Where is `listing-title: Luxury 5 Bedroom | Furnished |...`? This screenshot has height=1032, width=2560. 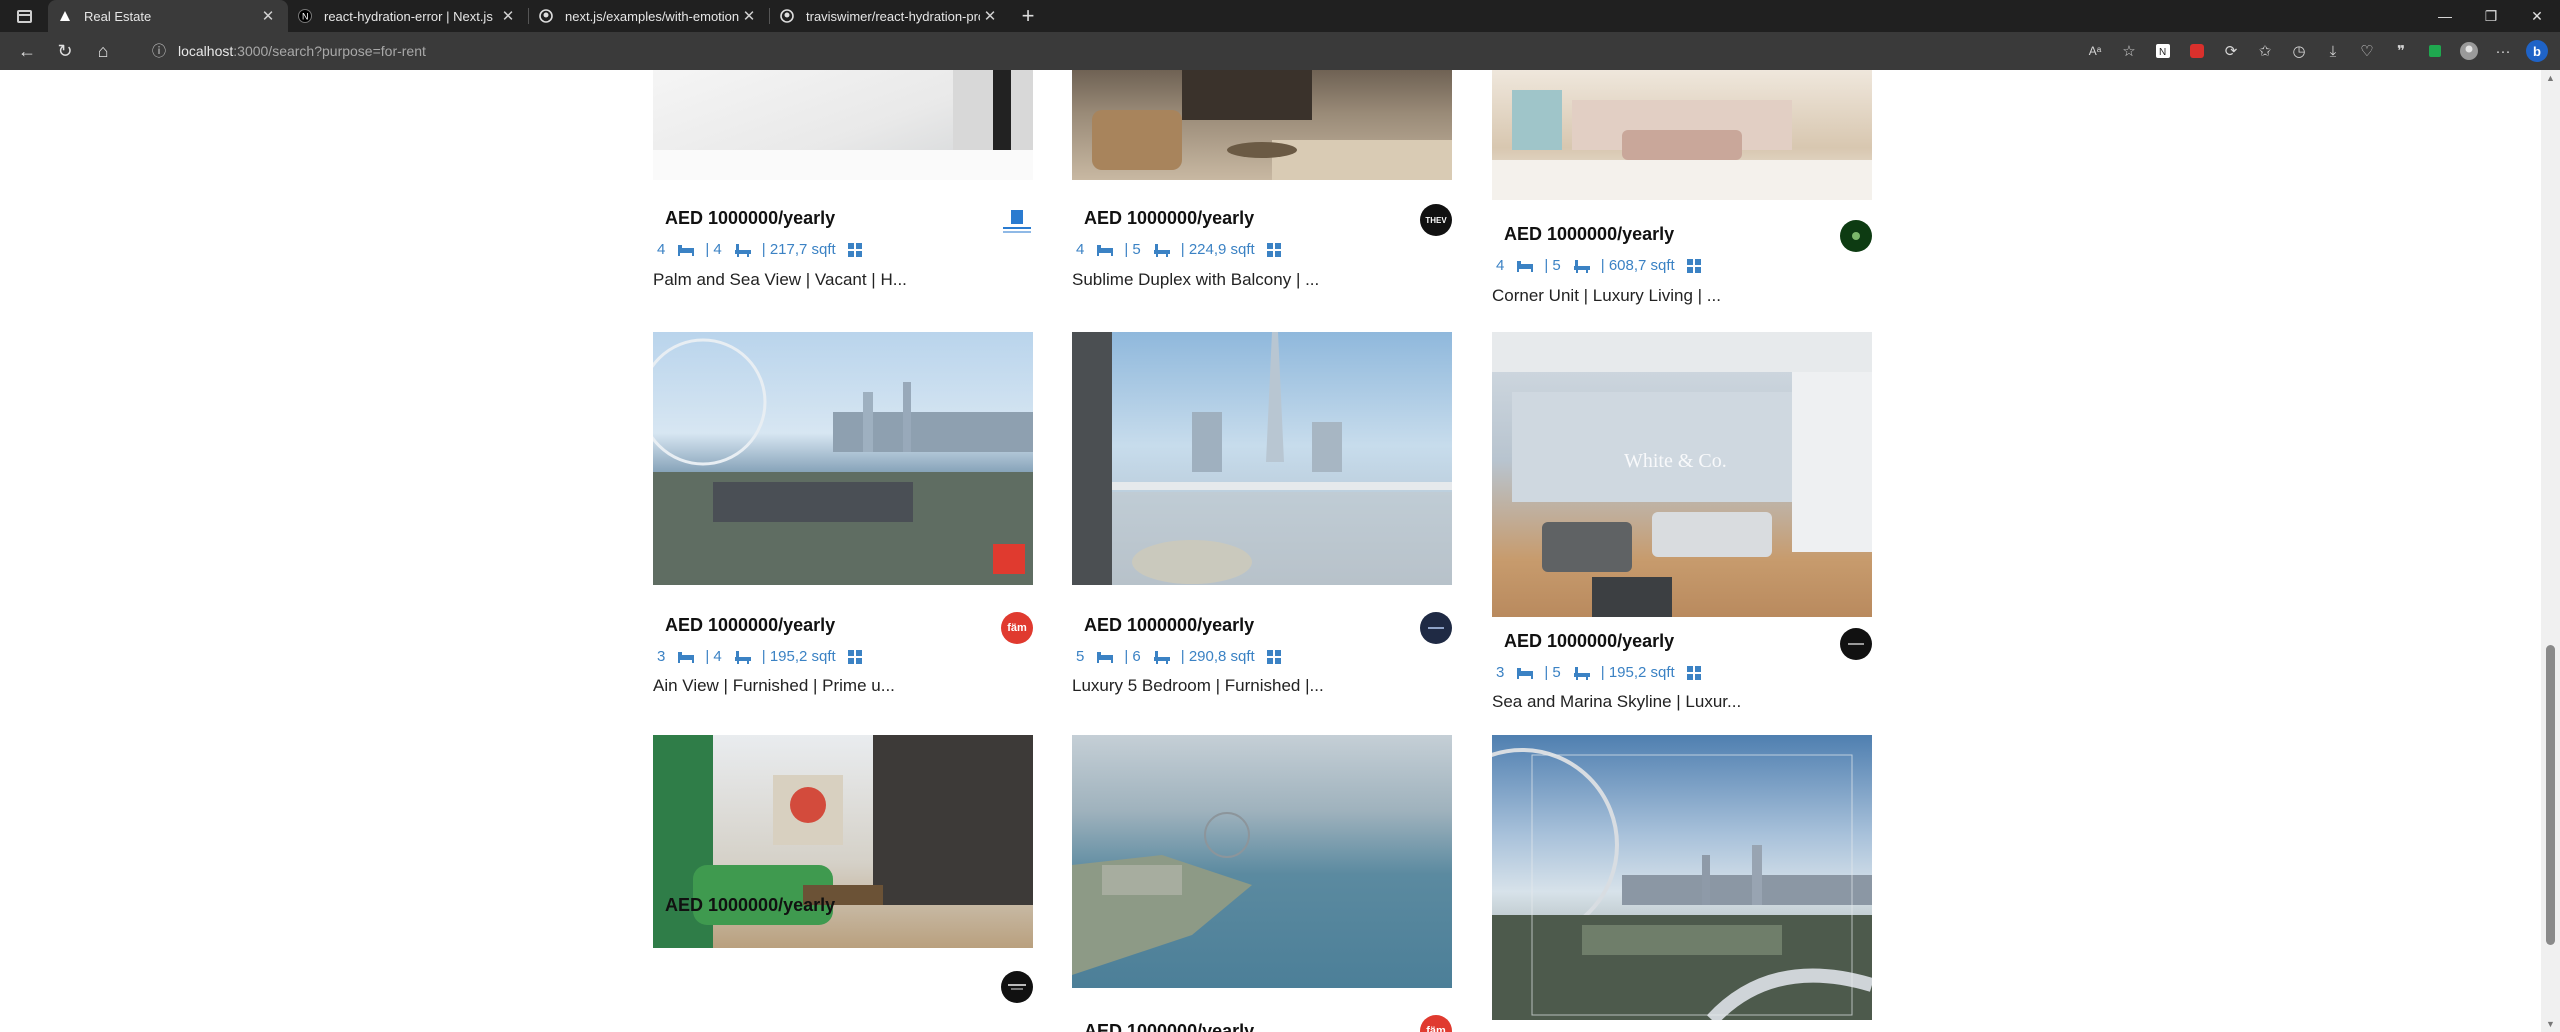
listing-title: Luxury 5 Bedroom | Furnished |... is located at coordinates (1198, 686).